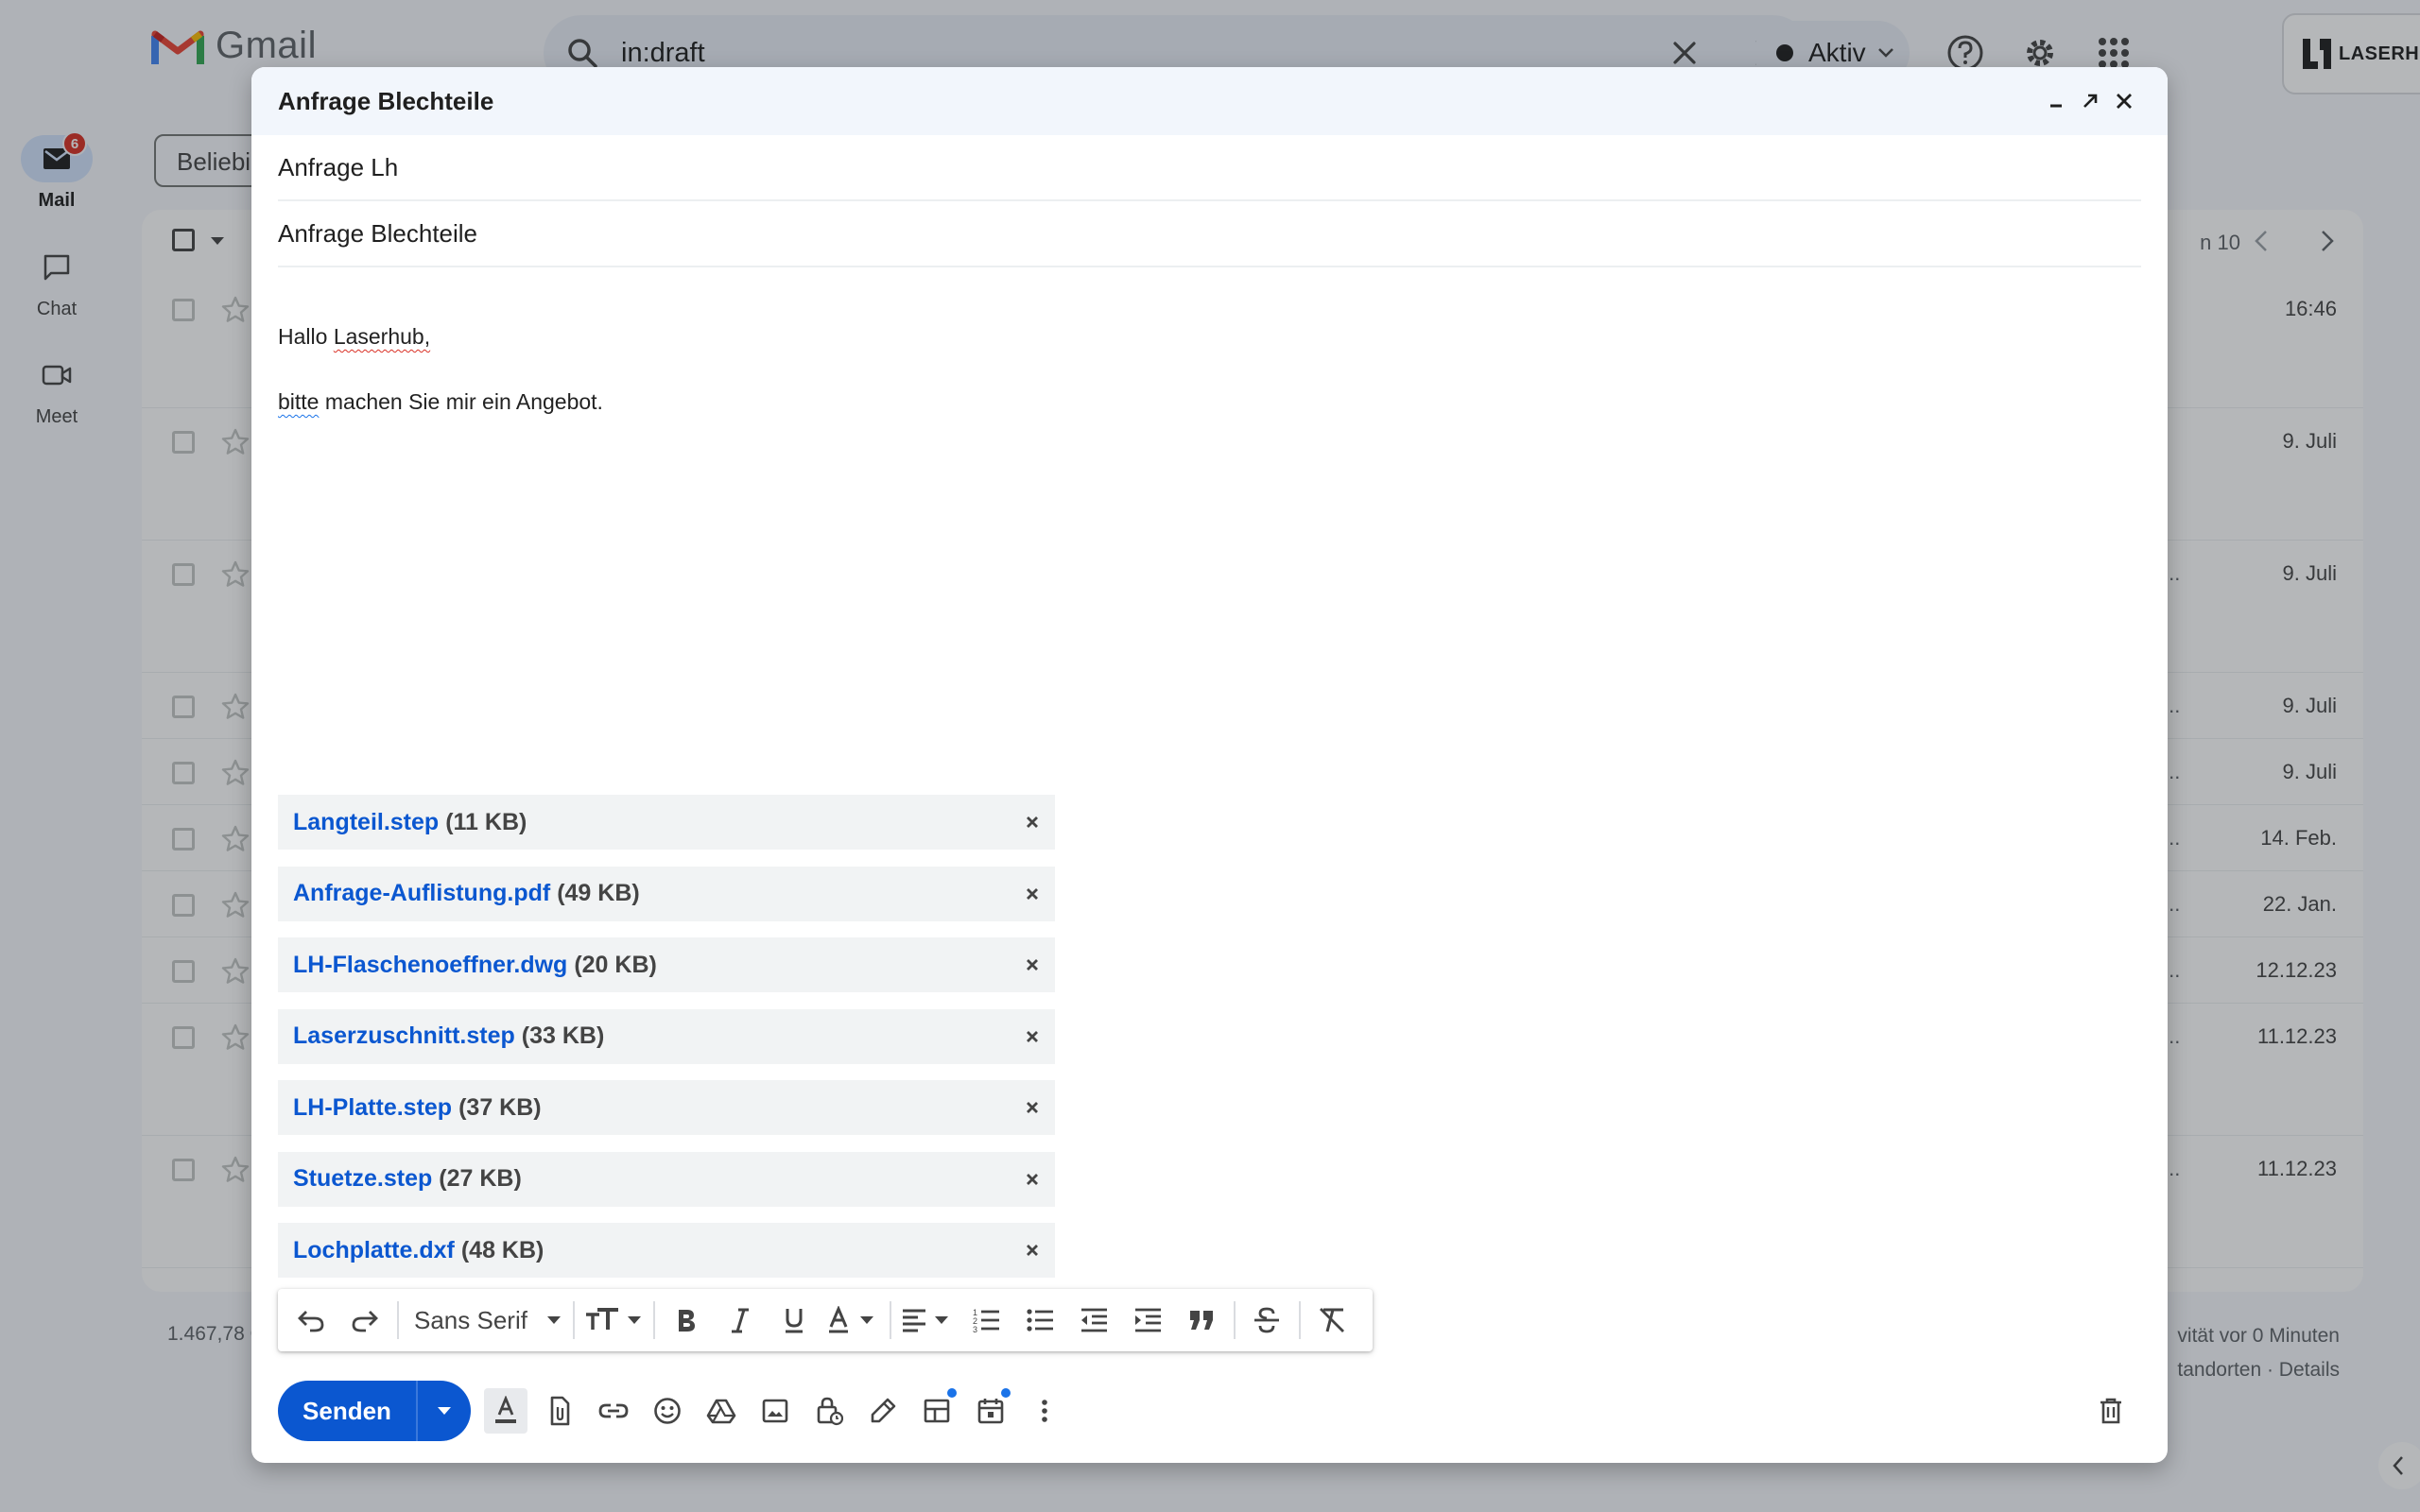  What do you see at coordinates (991, 1411) in the screenshot?
I see `schedule-icon` at bounding box center [991, 1411].